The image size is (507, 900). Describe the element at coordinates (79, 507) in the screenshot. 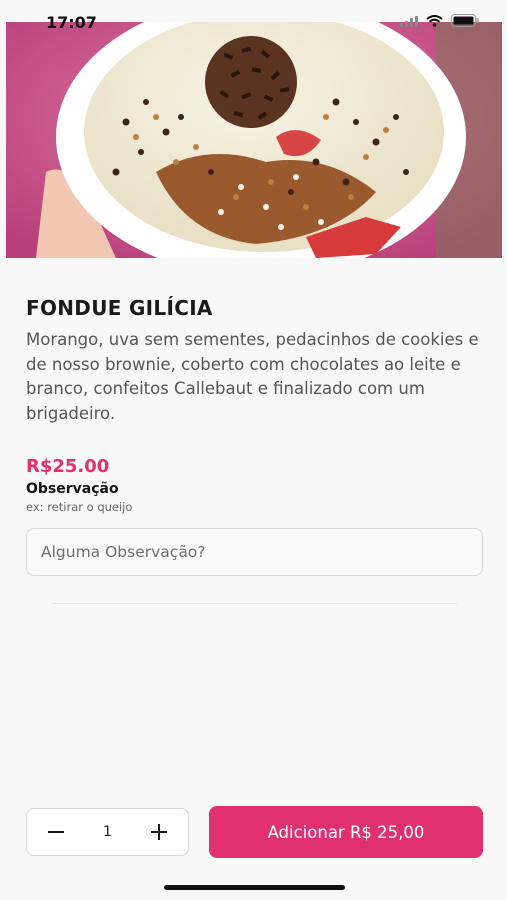

I see `observation-hint: ex: retirar o queijo` at that location.